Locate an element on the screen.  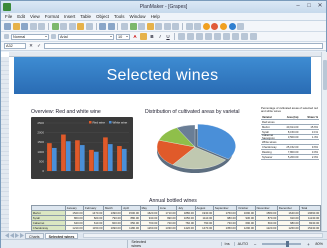
legend-label: Red wine is located at coordinates (99, 122).